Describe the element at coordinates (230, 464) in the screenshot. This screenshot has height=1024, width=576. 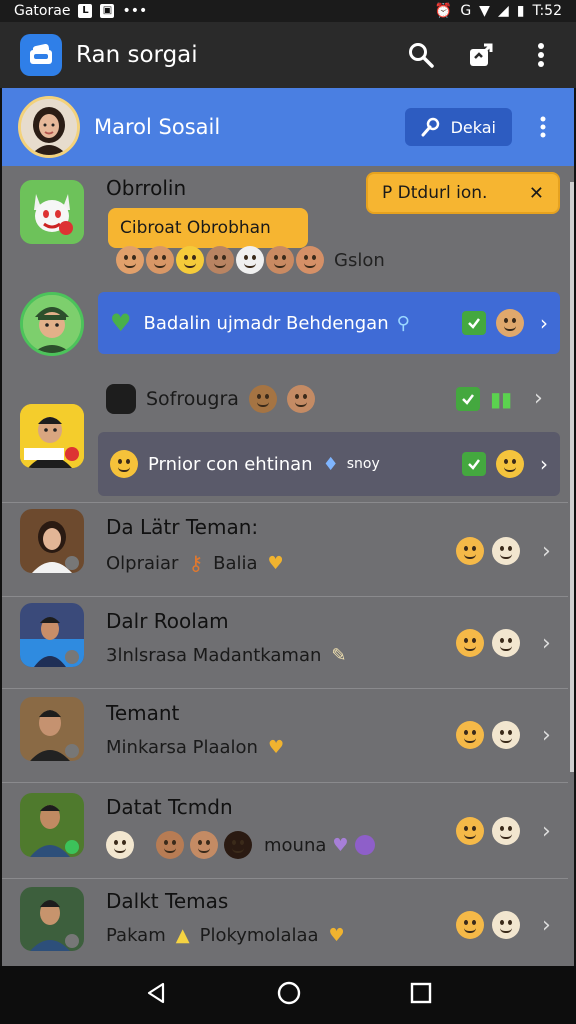
I see `message-bar-text: Prnior con ehtinan` at that location.